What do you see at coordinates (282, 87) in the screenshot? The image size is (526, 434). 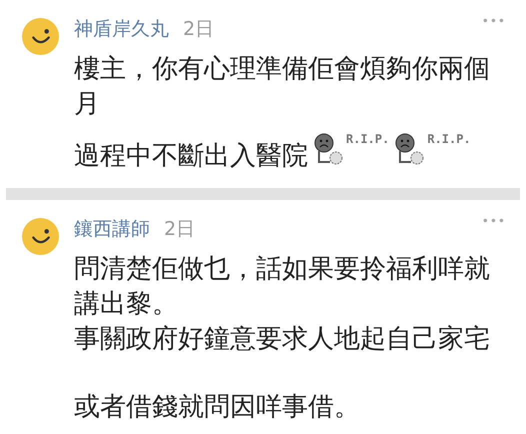 I see `comment-text: 樓主，你有心理準備佢會煩夠你兩個月` at bounding box center [282, 87].